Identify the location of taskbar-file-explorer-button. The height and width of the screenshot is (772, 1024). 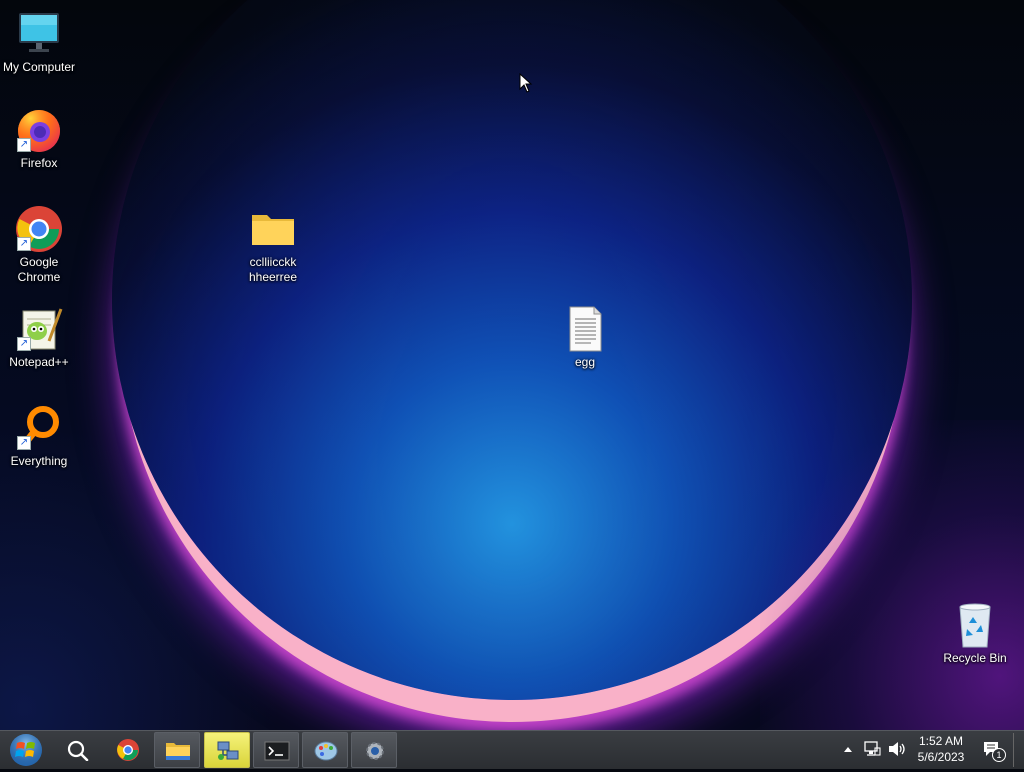
(177, 750).